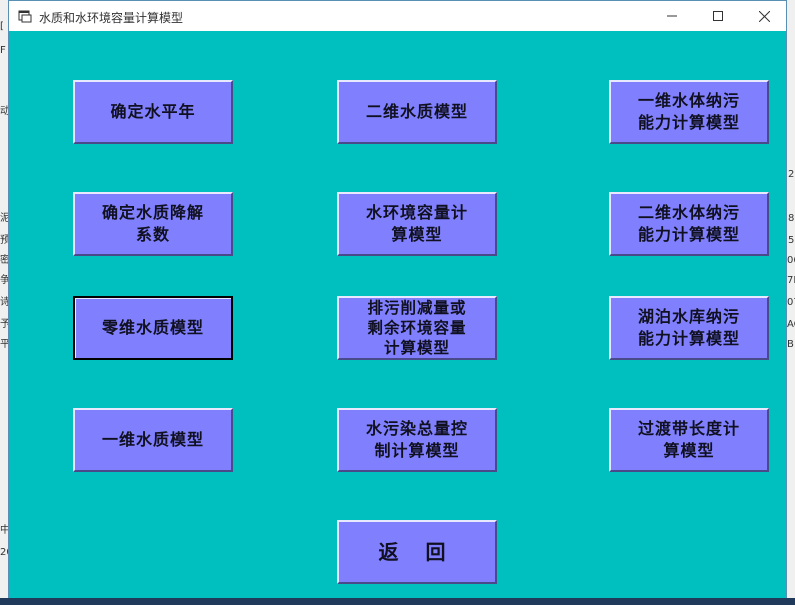 The width and height of the screenshot is (795, 605). I want to click on close-button, so click(764, 16).